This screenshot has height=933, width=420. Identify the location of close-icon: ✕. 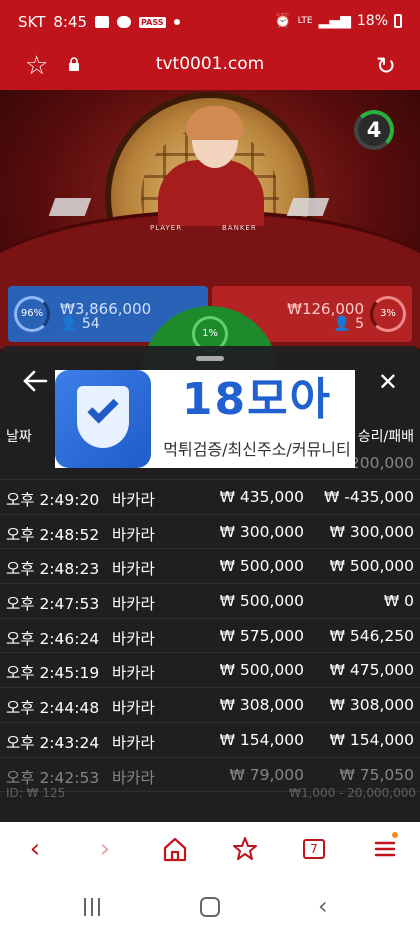
(388, 382).